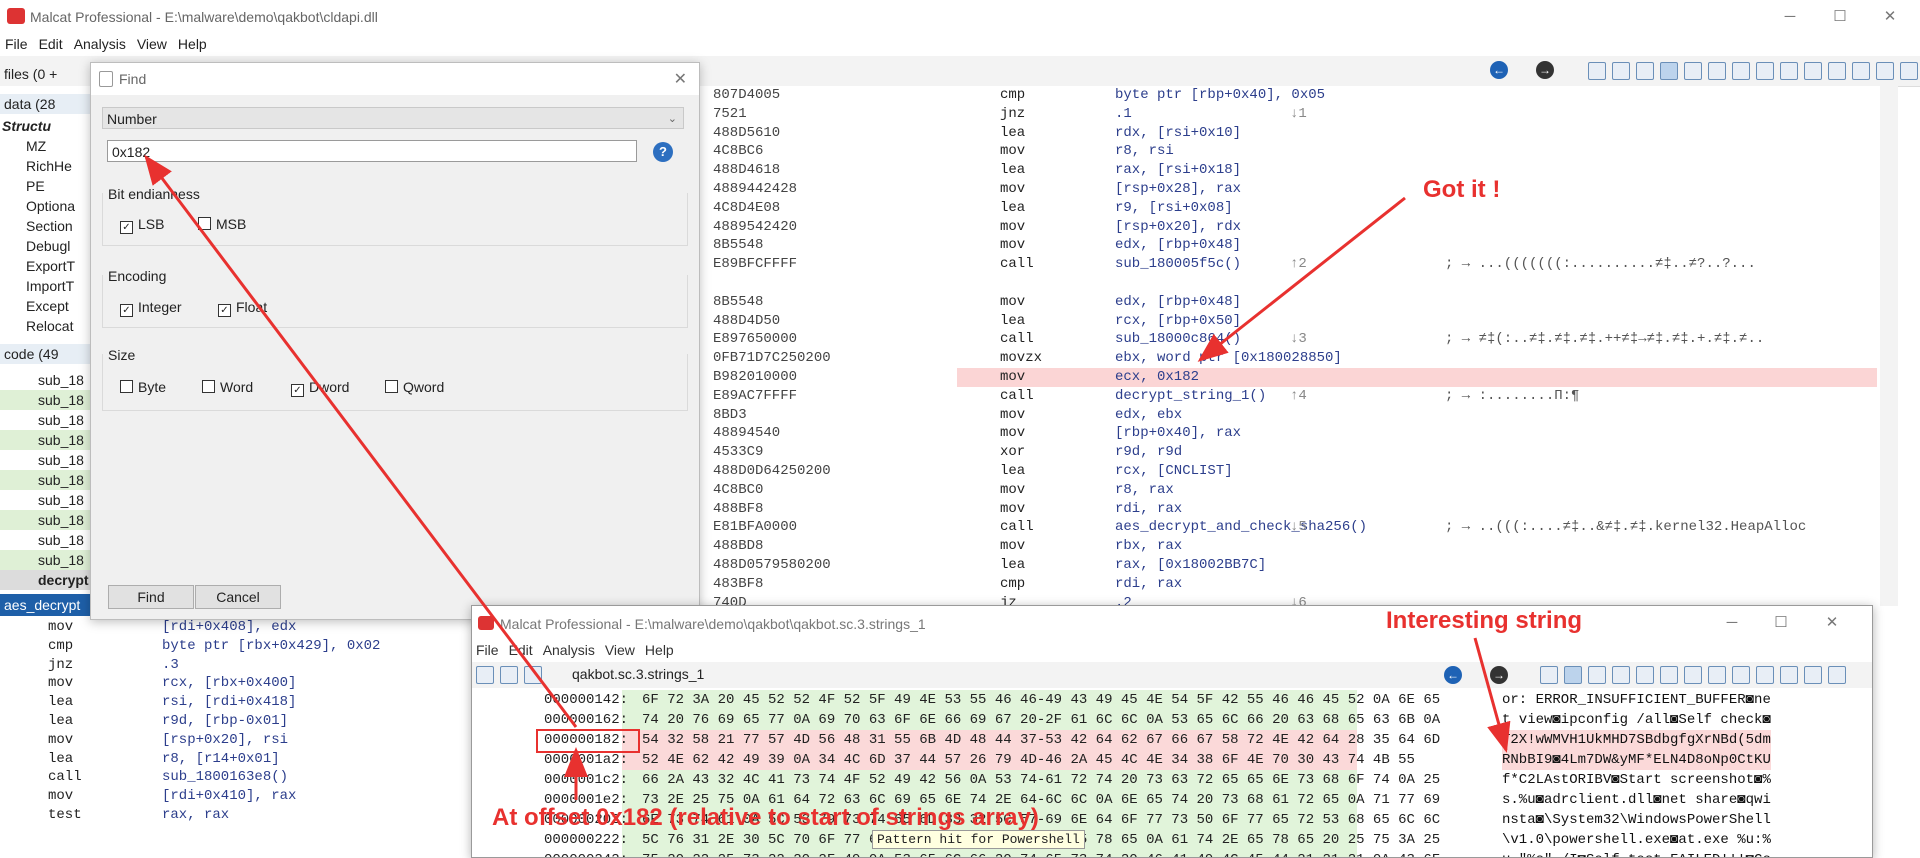 The width and height of the screenshot is (1920, 858). Describe the element at coordinates (1178, 227) in the screenshot. I see `disasm-operand: [rsp+0x20], rdx` at that location.